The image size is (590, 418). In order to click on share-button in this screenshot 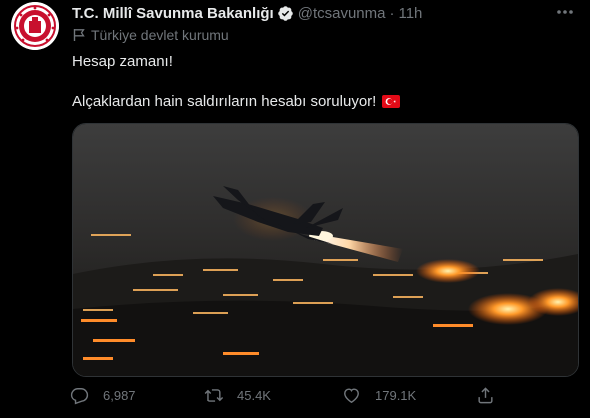, I will do `click(492, 395)`.